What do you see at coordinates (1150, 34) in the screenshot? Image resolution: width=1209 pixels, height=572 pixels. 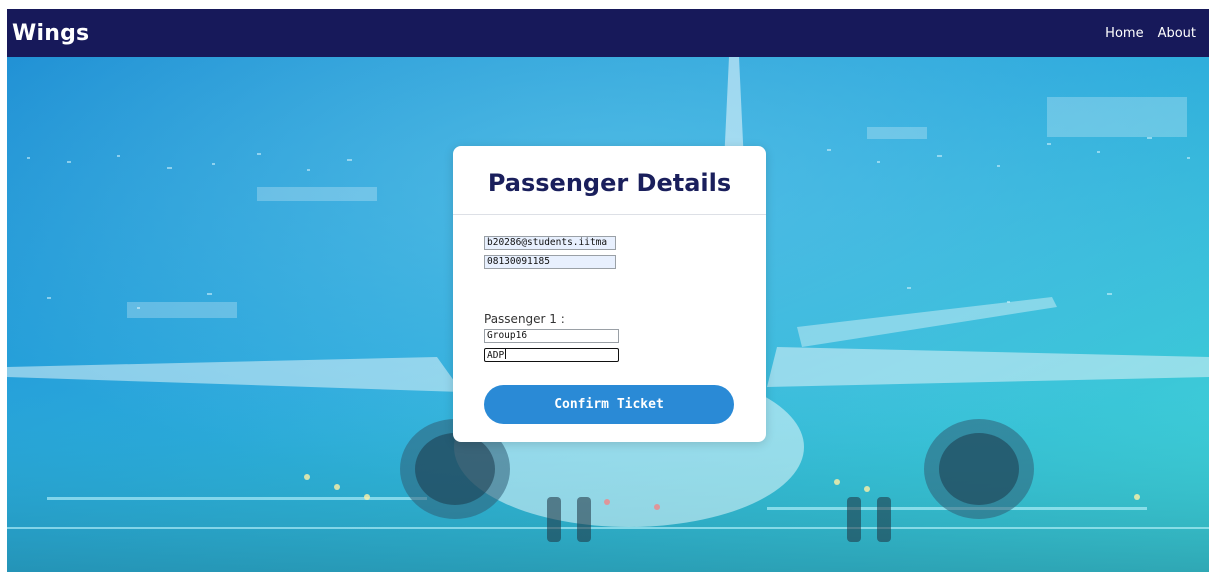 I see `nav-links: Home About` at bounding box center [1150, 34].